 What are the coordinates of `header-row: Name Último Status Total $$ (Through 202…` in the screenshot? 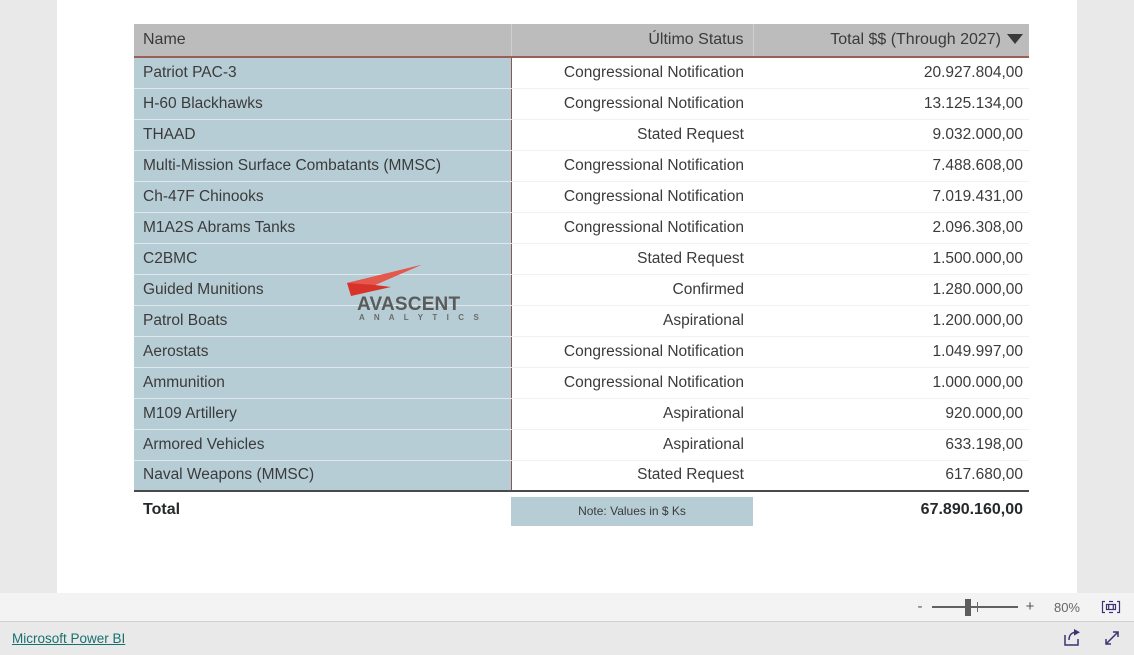 It's located at (581, 41).